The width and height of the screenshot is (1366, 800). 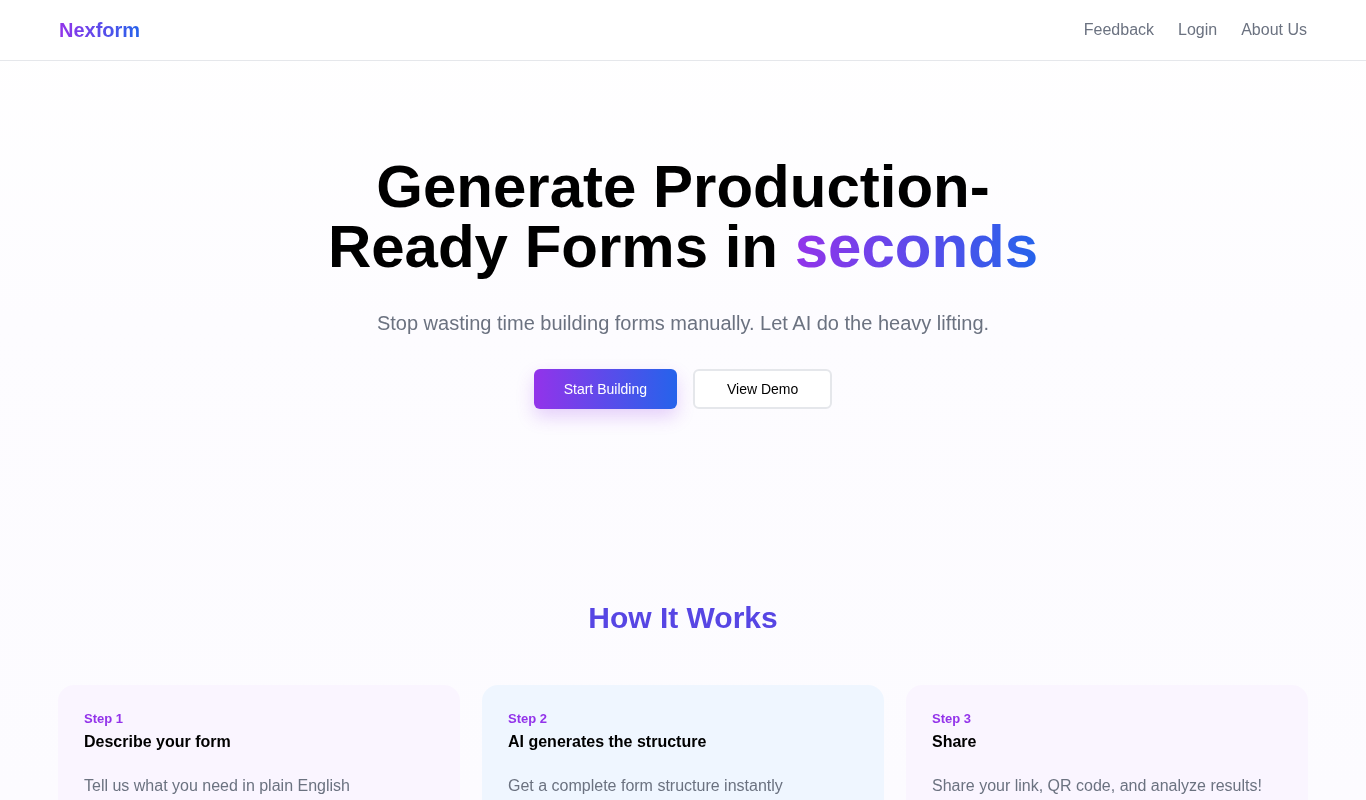 I want to click on step-description: Get a complete form structure instantly, so click(x=646, y=786).